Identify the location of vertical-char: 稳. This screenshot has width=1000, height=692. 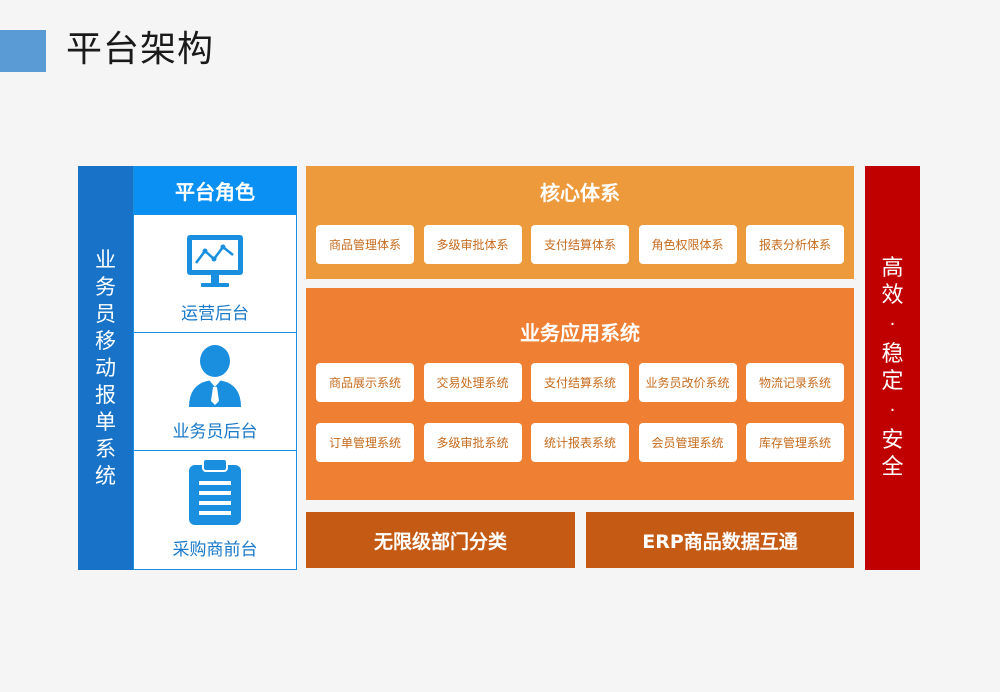
(892, 354).